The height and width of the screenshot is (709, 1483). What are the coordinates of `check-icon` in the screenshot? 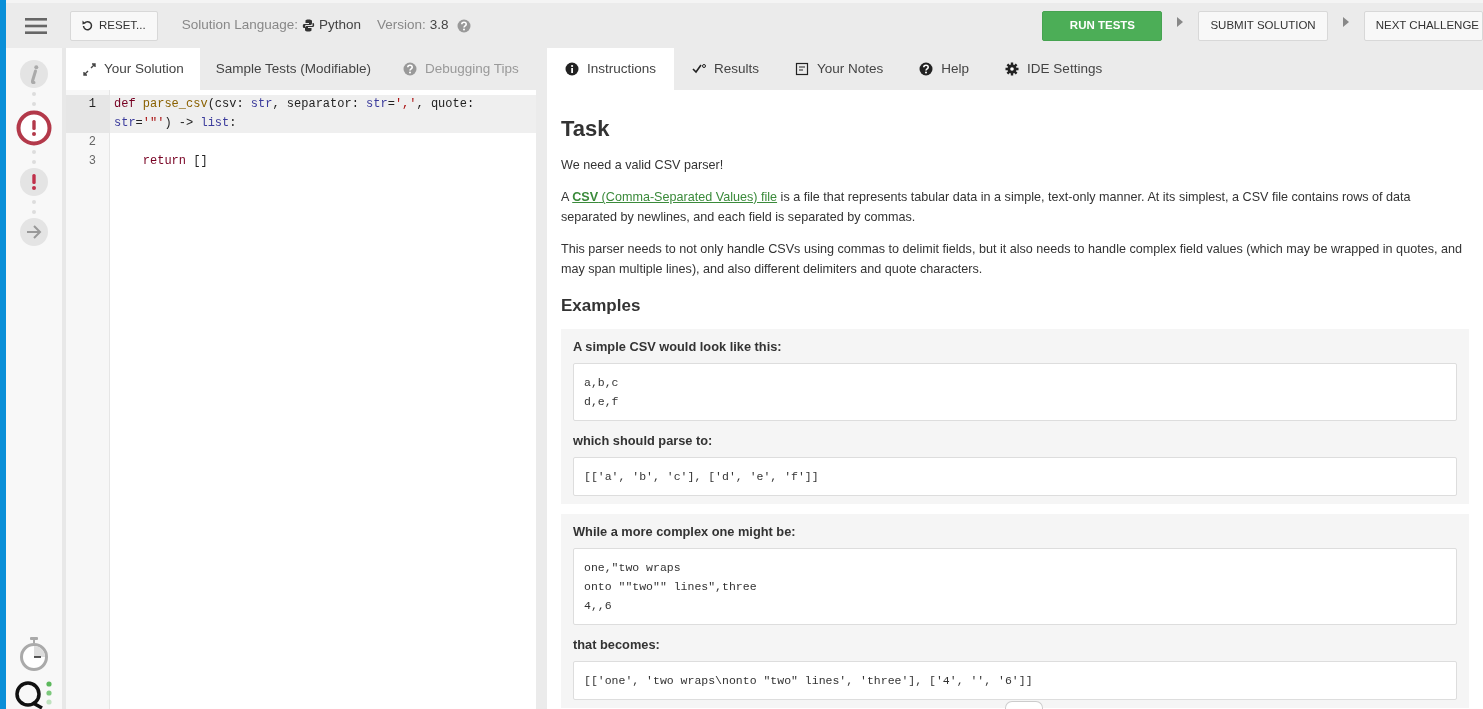 It's located at (699, 69).